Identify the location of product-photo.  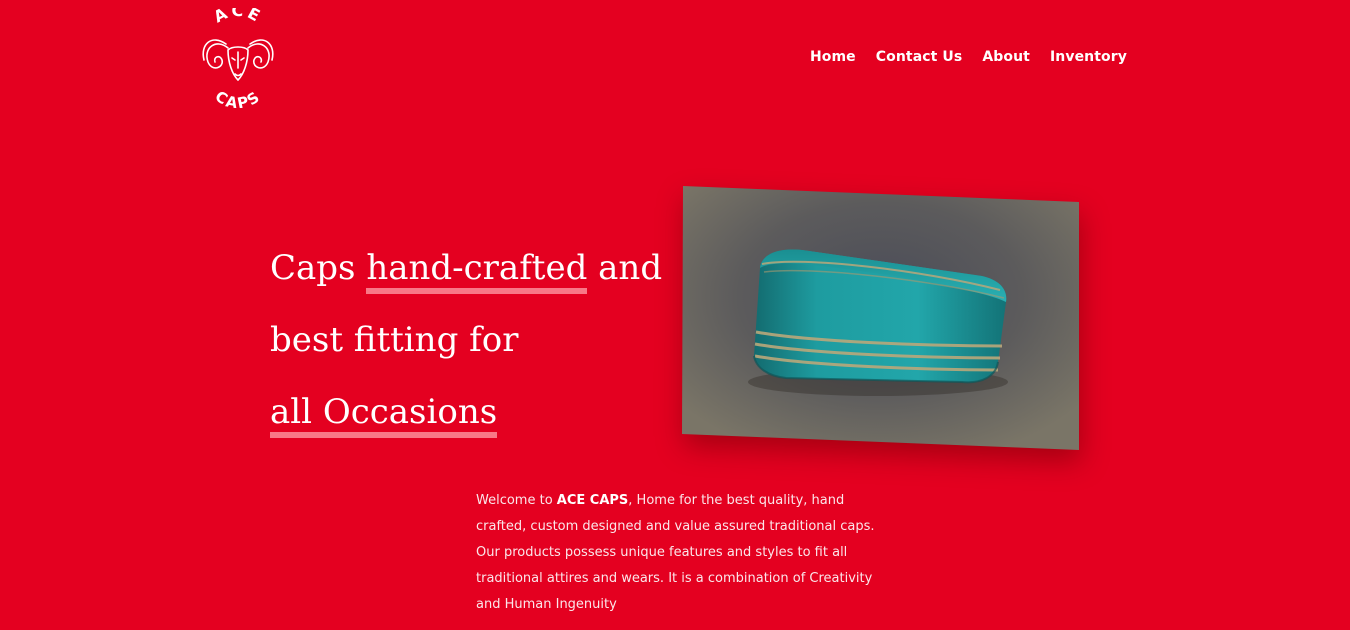
(880, 318).